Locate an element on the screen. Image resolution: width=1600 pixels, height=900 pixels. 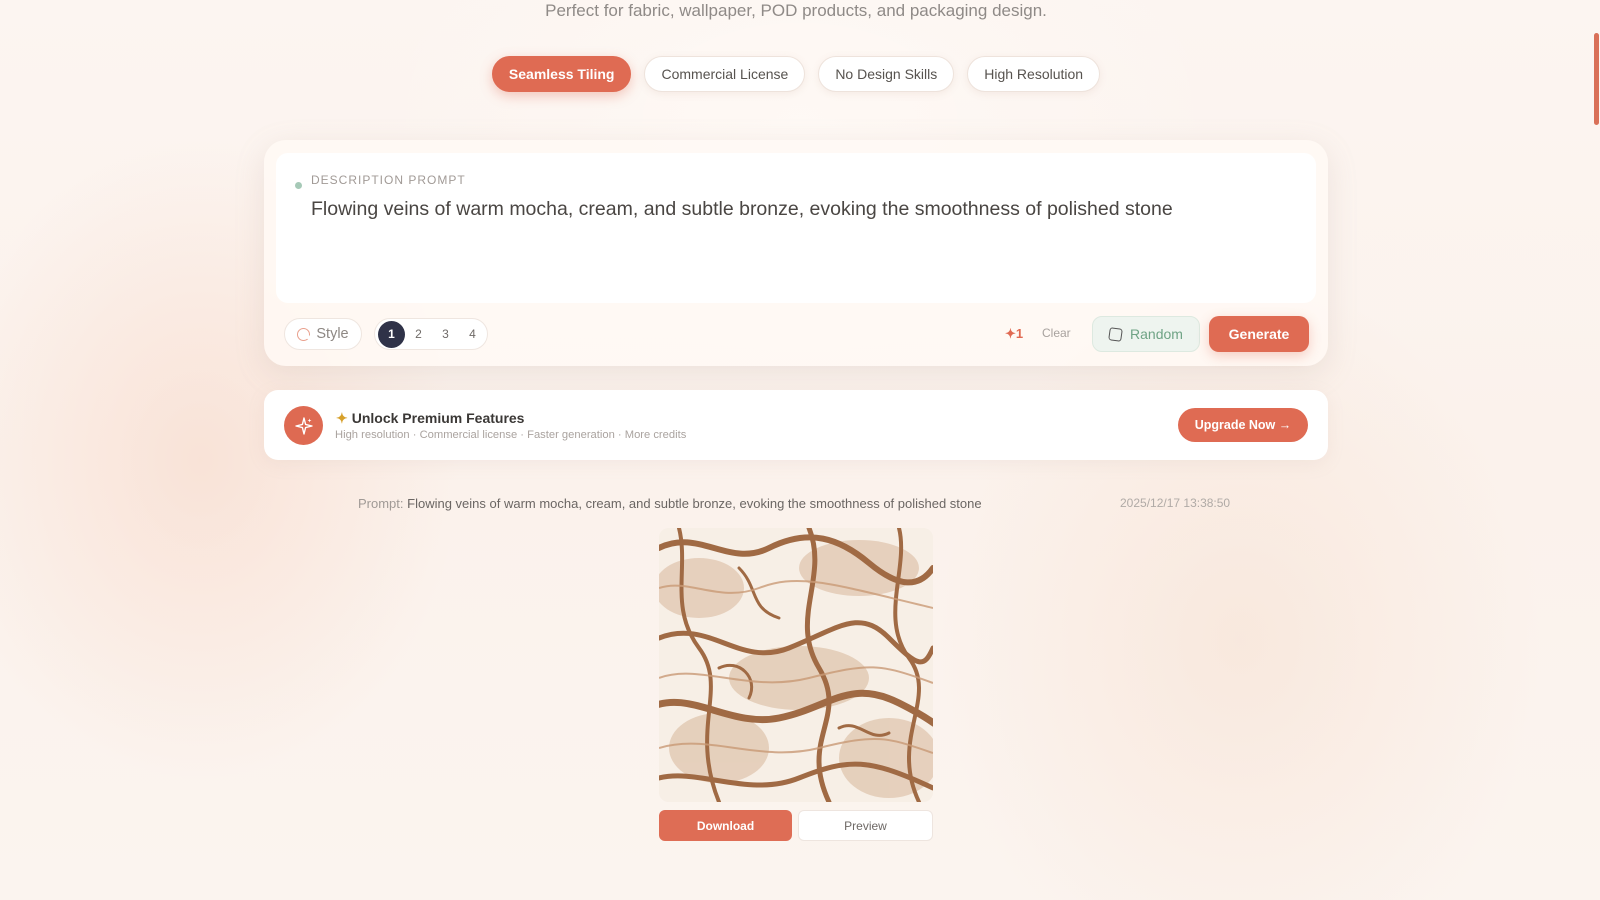
generate-button: Generate is located at coordinates (1259, 334).